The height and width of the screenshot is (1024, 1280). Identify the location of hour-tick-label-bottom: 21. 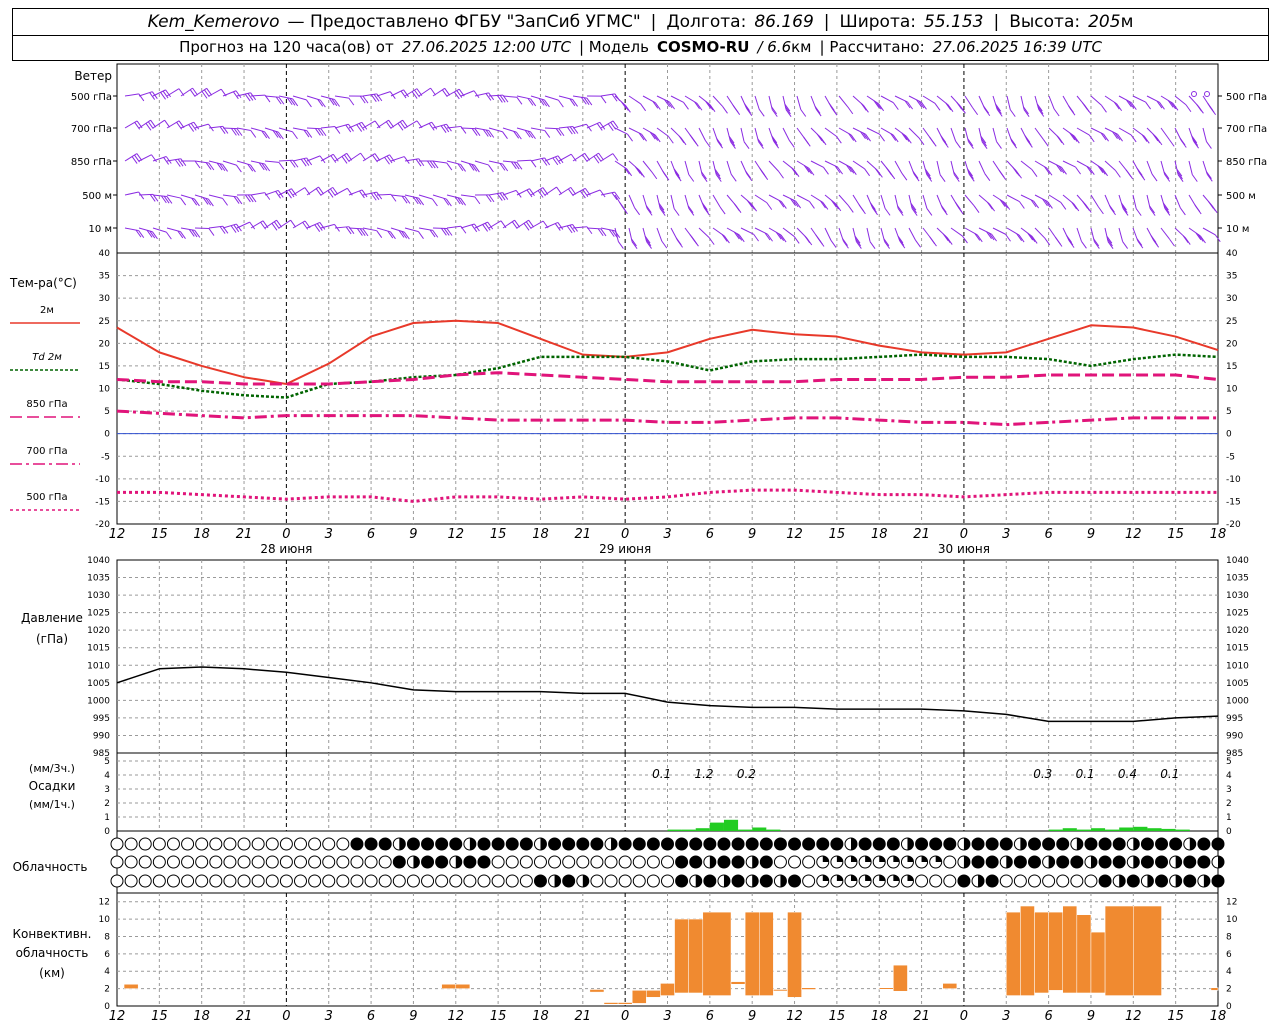
(921, 1016).